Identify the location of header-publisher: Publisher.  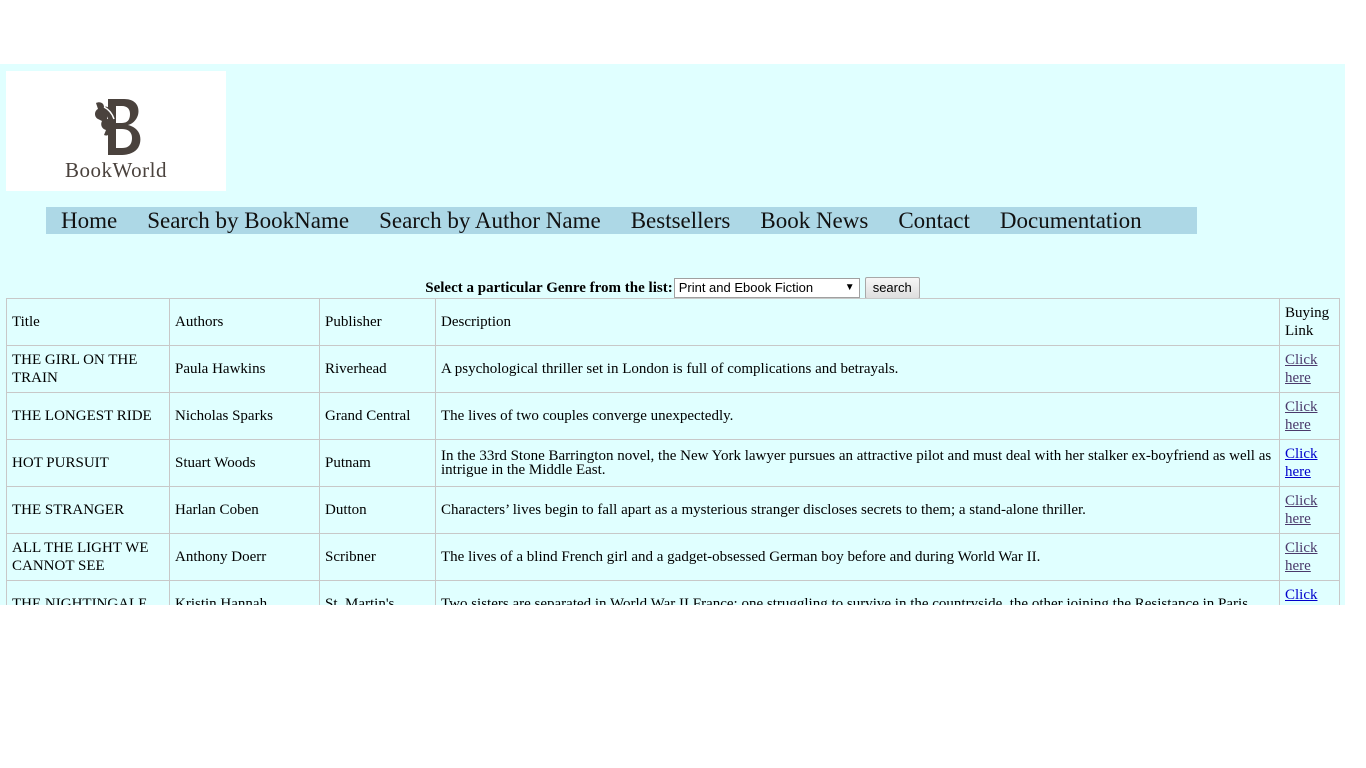
(377, 322).